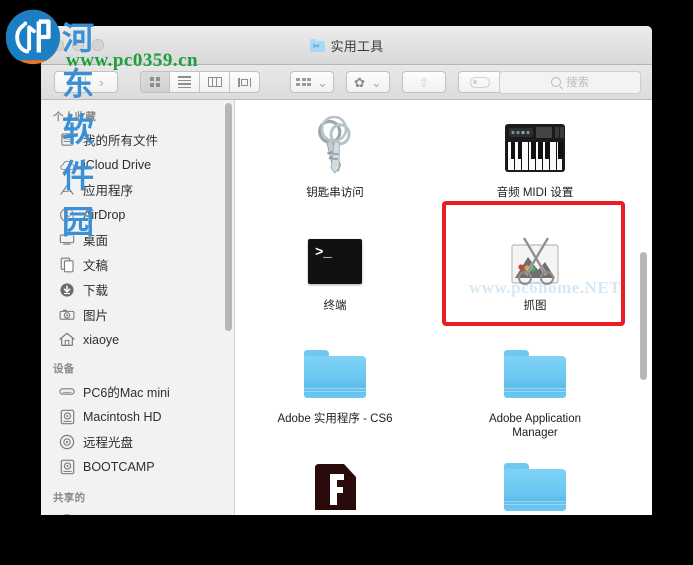 Image resolution: width=693 pixels, height=565 pixels. I want to click on sidebar-item-all-my-files: 我的所有文件, so click(137, 139).